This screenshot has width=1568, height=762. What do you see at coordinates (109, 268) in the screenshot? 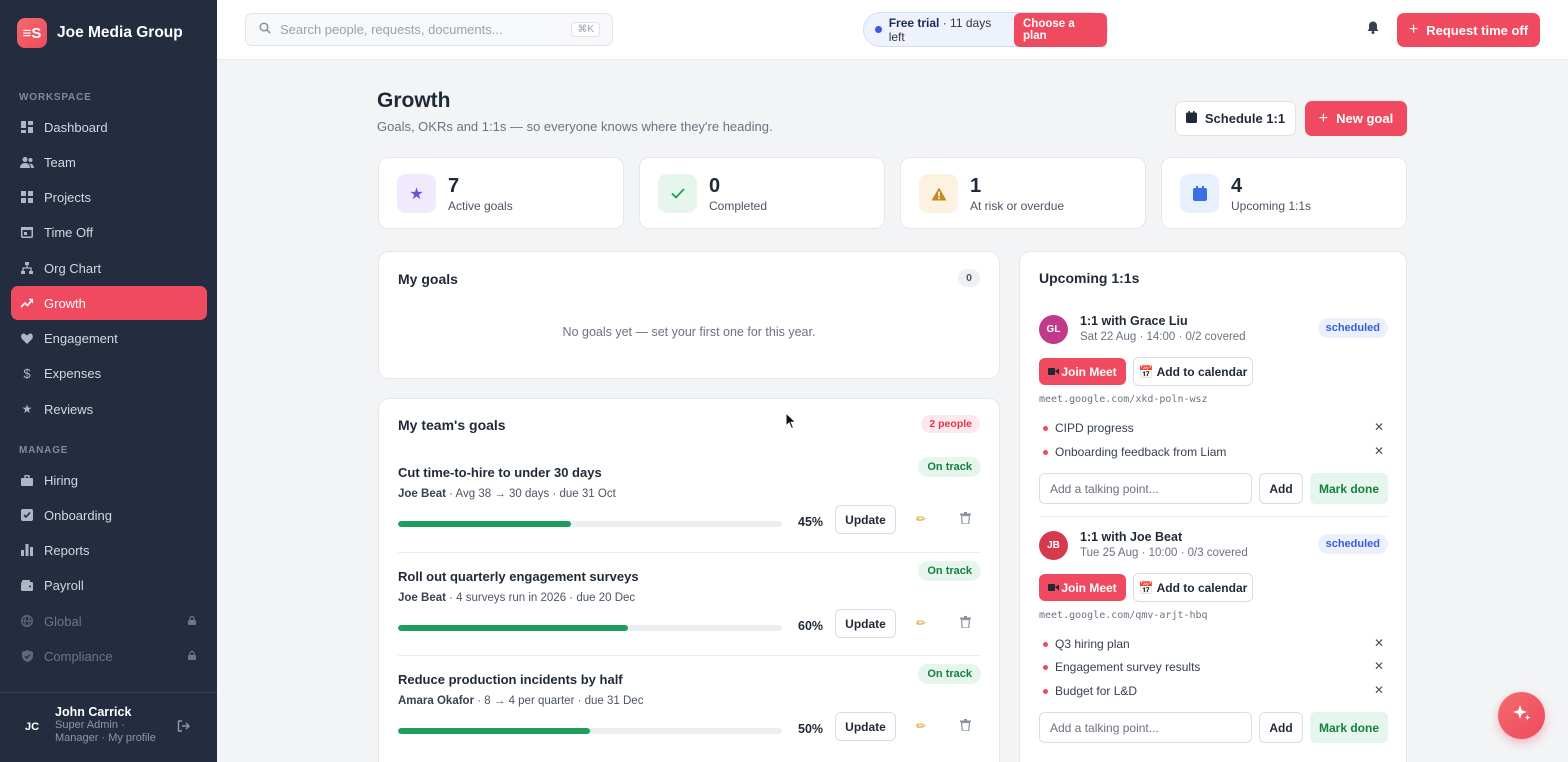
I see `sidebar-item-org-chart: Org Chart` at bounding box center [109, 268].